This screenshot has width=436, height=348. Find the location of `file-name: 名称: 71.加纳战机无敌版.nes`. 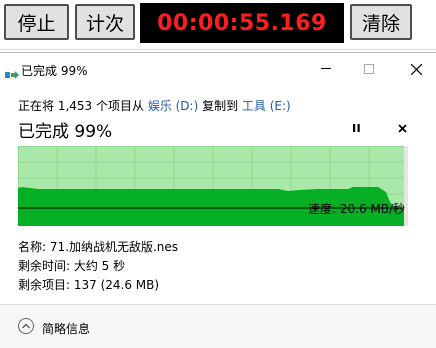

file-name: 名称: 71.加纳战机无敌版.nes is located at coordinates (98, 247).